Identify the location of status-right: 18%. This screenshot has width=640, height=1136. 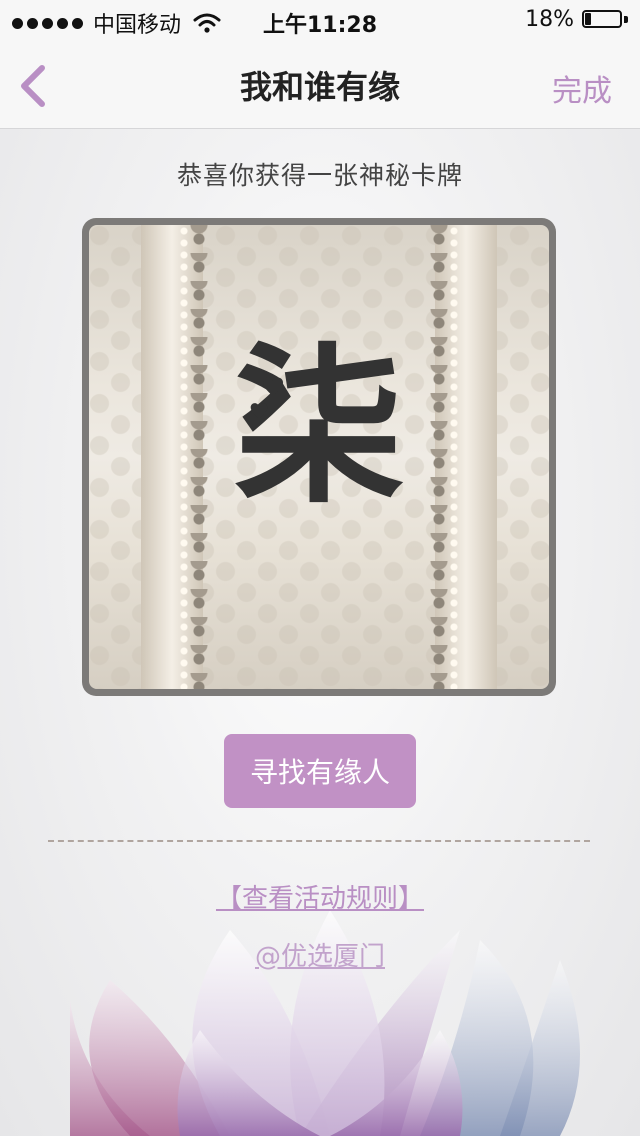
(576, 19).